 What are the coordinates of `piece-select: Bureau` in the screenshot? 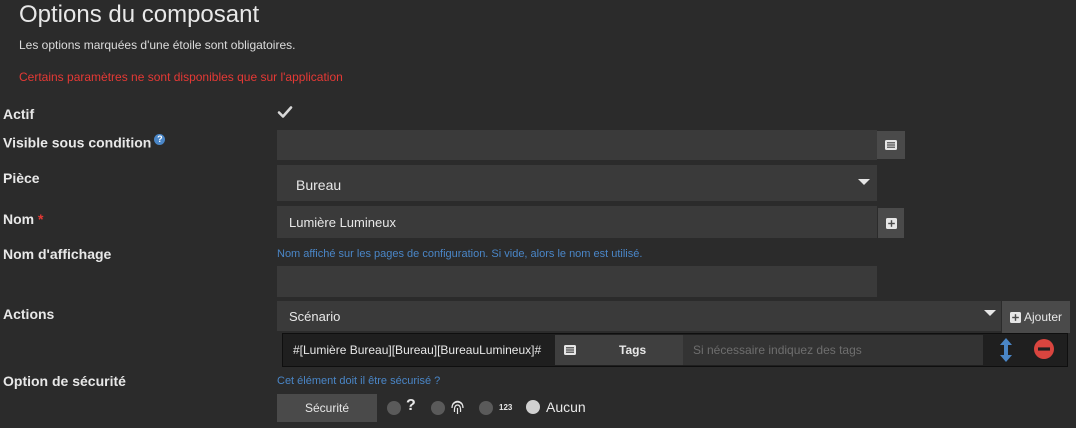 It's located at (577, 183).